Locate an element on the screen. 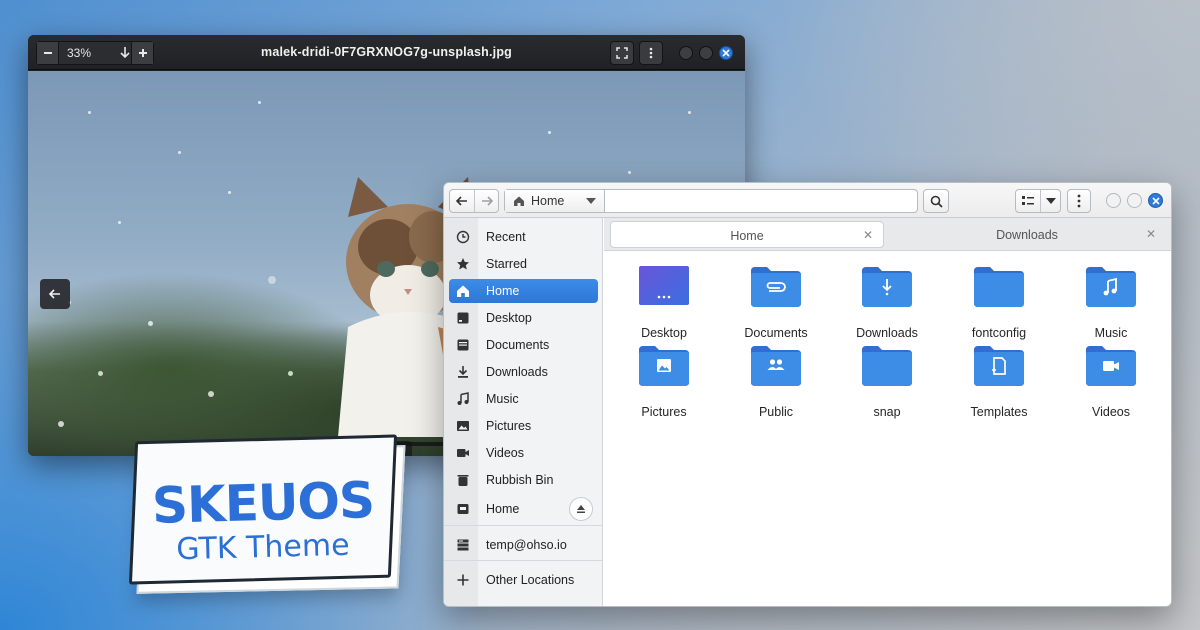  file-item-name: Videos is located at coordinates (1111, 412).